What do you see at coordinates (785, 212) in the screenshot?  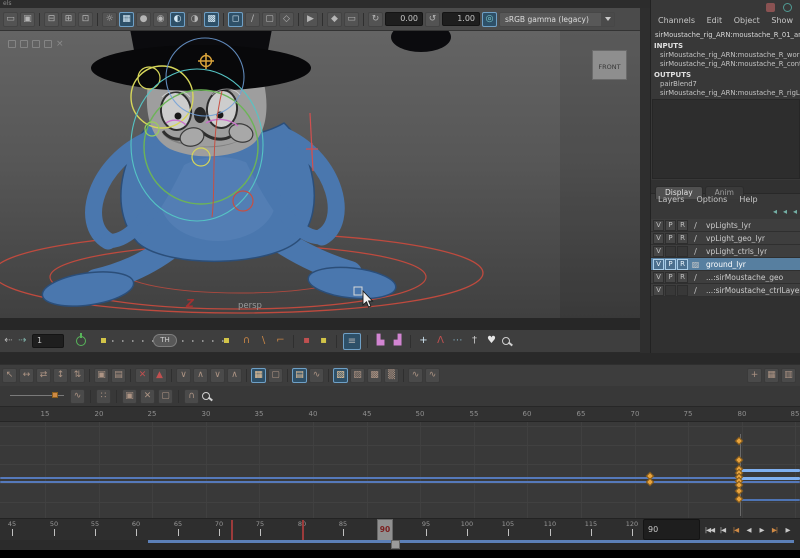 I see `toggle-playback-layers-icon: ◂` at bounding box center [785, 212].